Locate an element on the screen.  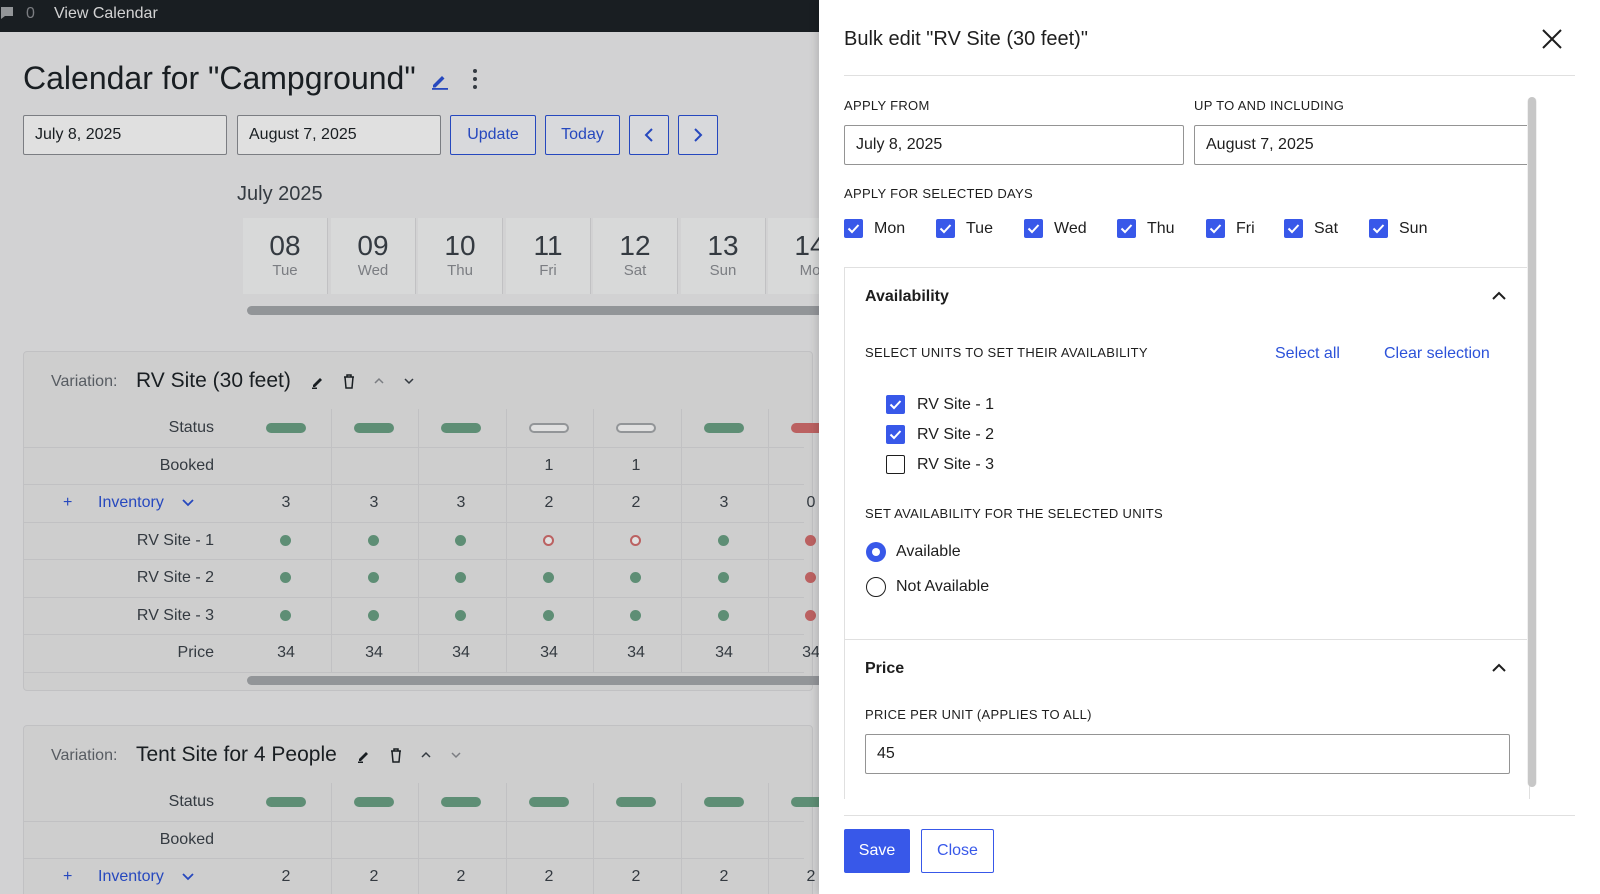
up-to-label: UP TO AND INCLUDING is located at coordinates (1269, 105).